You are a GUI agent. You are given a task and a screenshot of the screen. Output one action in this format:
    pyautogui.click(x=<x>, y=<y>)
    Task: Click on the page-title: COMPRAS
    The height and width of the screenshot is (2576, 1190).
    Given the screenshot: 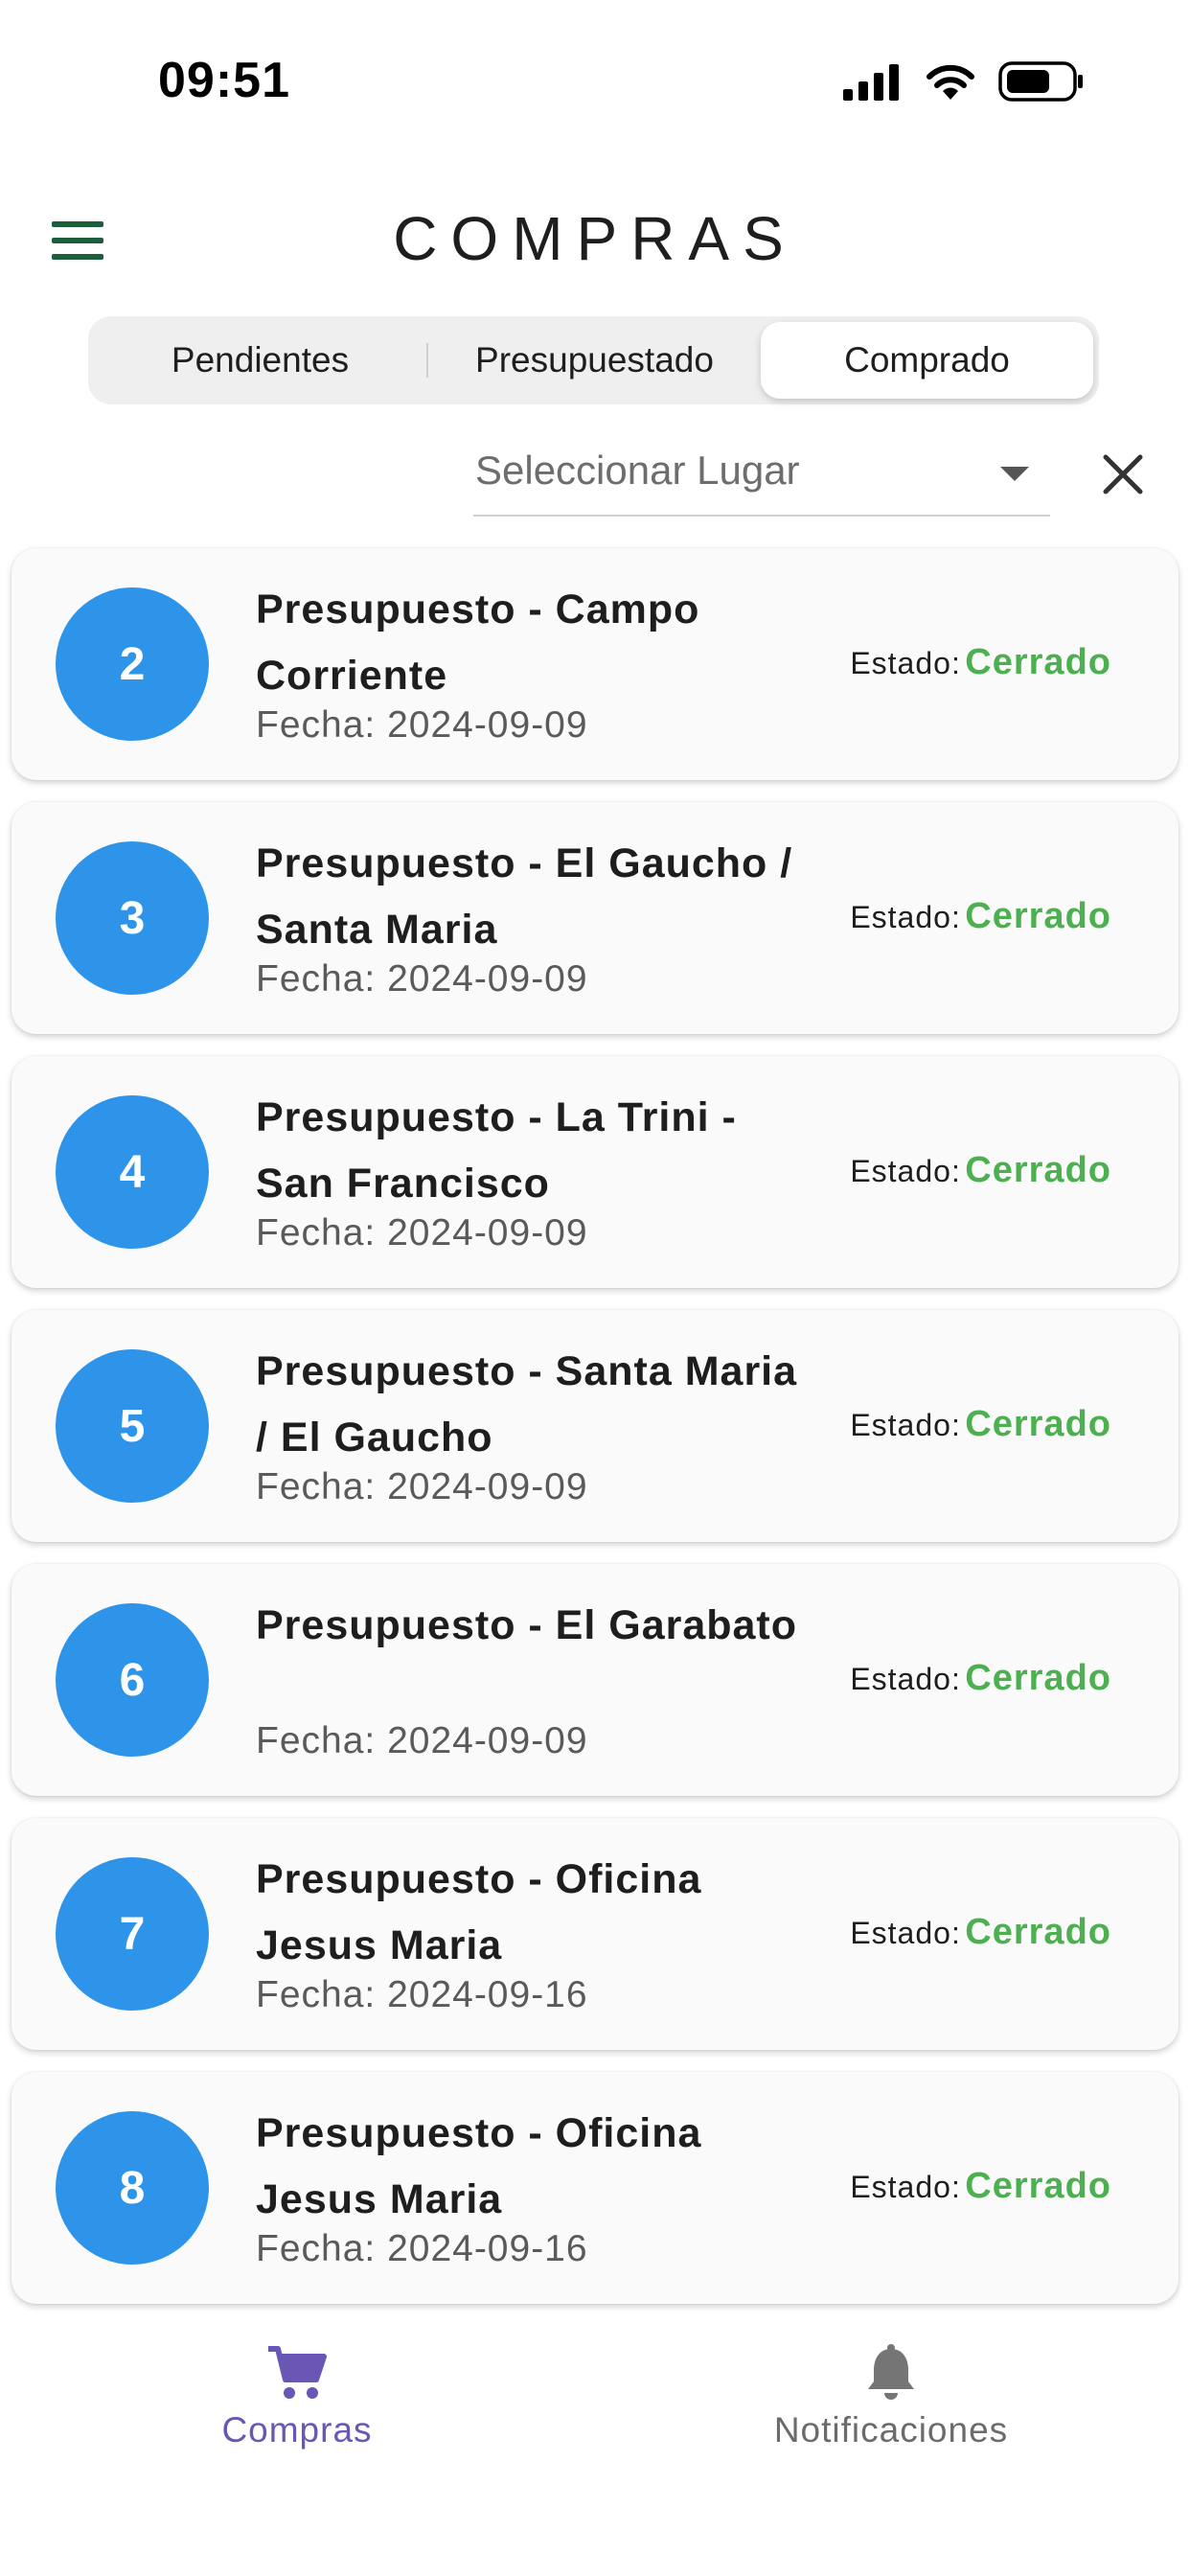 What is the action you would take?
    pyautogui.click(x=595, y=238)
    